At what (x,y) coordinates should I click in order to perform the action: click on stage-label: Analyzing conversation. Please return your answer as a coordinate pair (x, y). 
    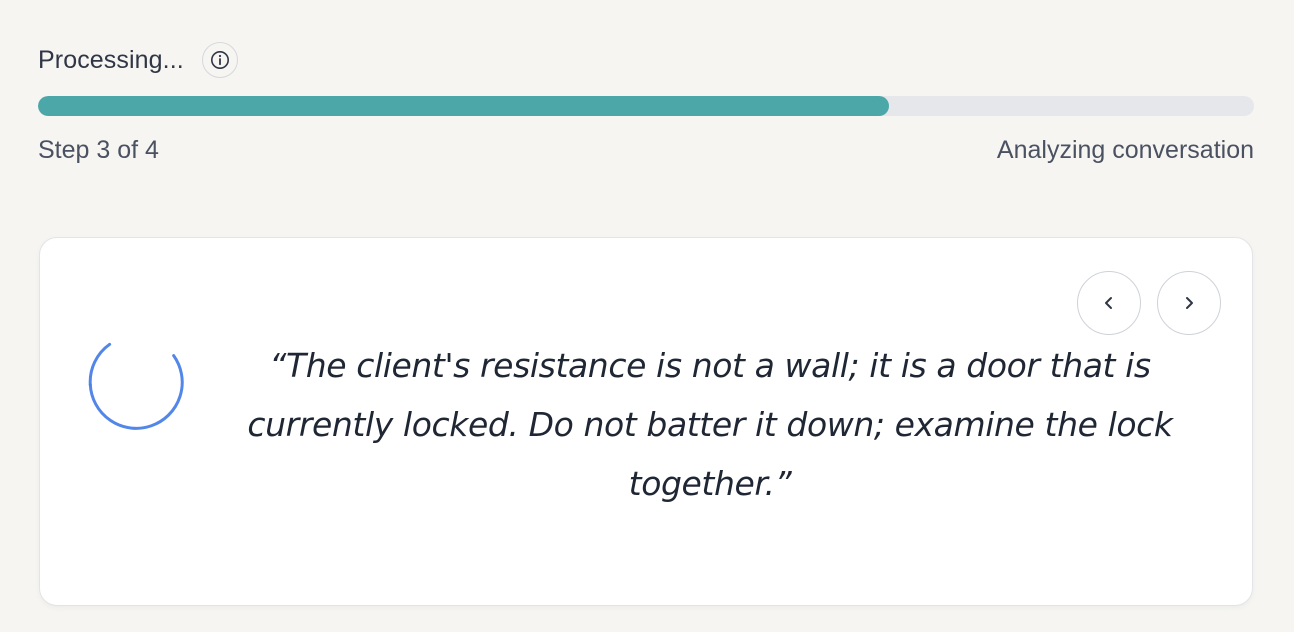
    Looking at the image, I should click on (1125, 150).